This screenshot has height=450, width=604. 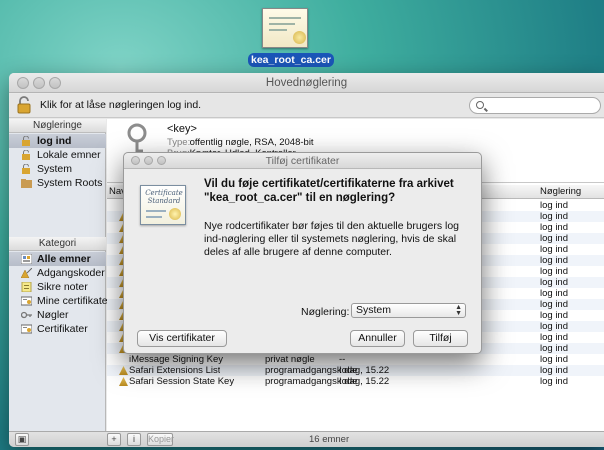 What do you see at coordinates (22, 439) in the screenshot?
I see `toggle-sidebar-button: ▣` at bounding box center [22, 439].